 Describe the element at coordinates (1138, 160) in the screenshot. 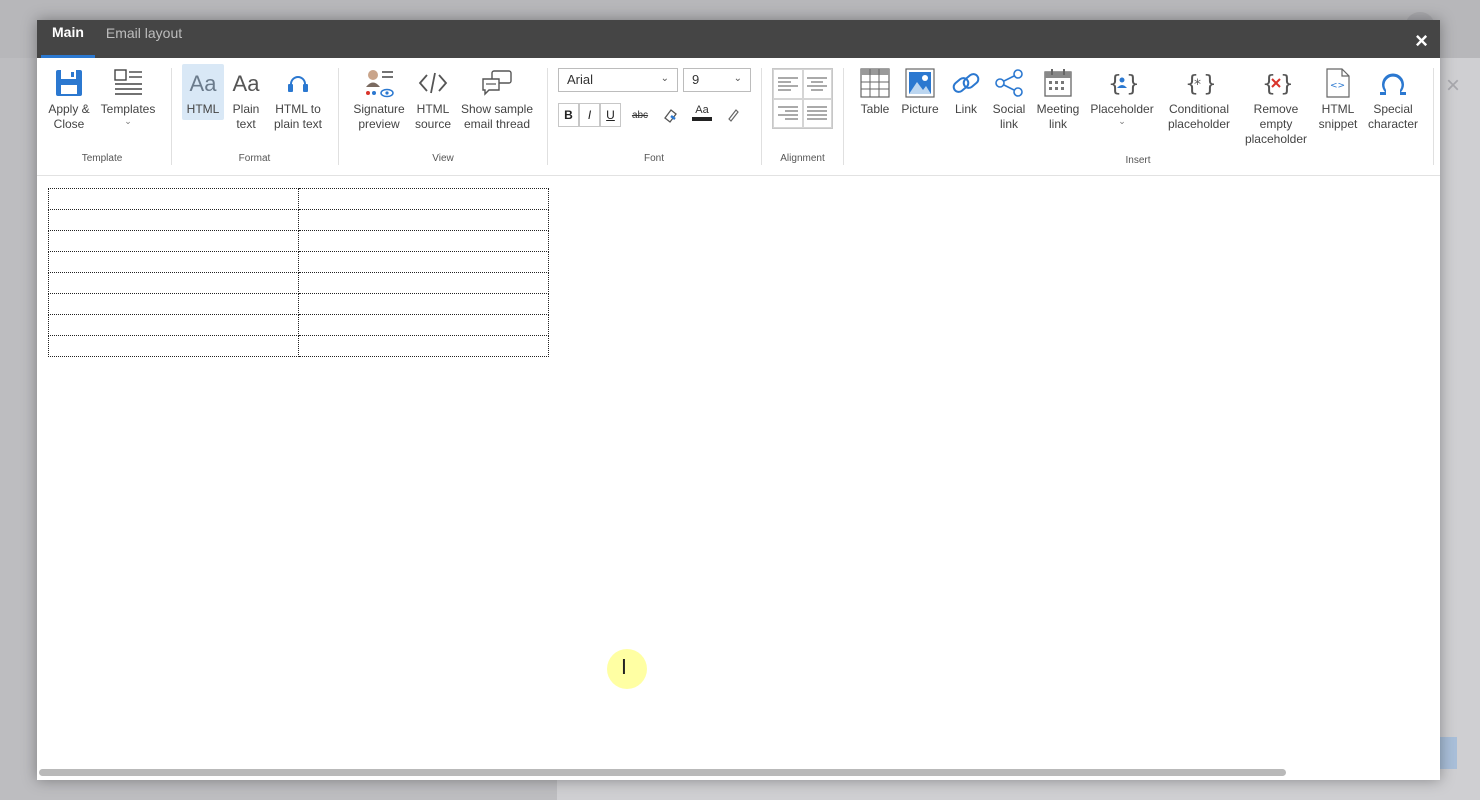

I see `group-label-insert: Insert` at that location.